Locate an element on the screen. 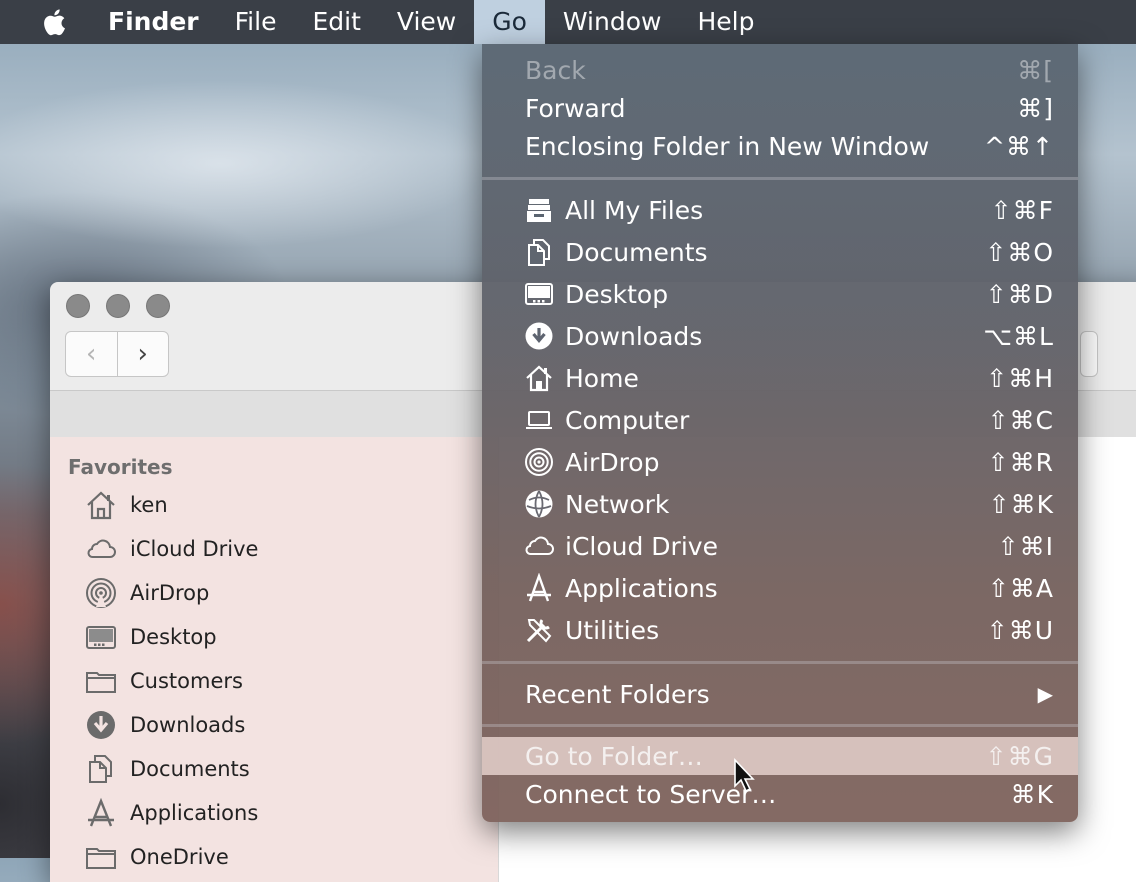 The height and width of the screenshot is (882, 1136). menu-item-connect-to-server: Connect to Server… ⌘K is located at coordinates (780, 794).